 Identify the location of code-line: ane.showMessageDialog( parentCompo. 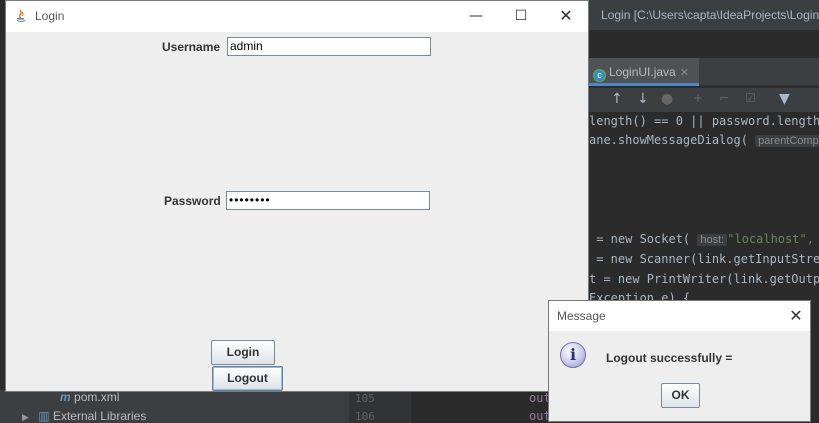
(704, 140).